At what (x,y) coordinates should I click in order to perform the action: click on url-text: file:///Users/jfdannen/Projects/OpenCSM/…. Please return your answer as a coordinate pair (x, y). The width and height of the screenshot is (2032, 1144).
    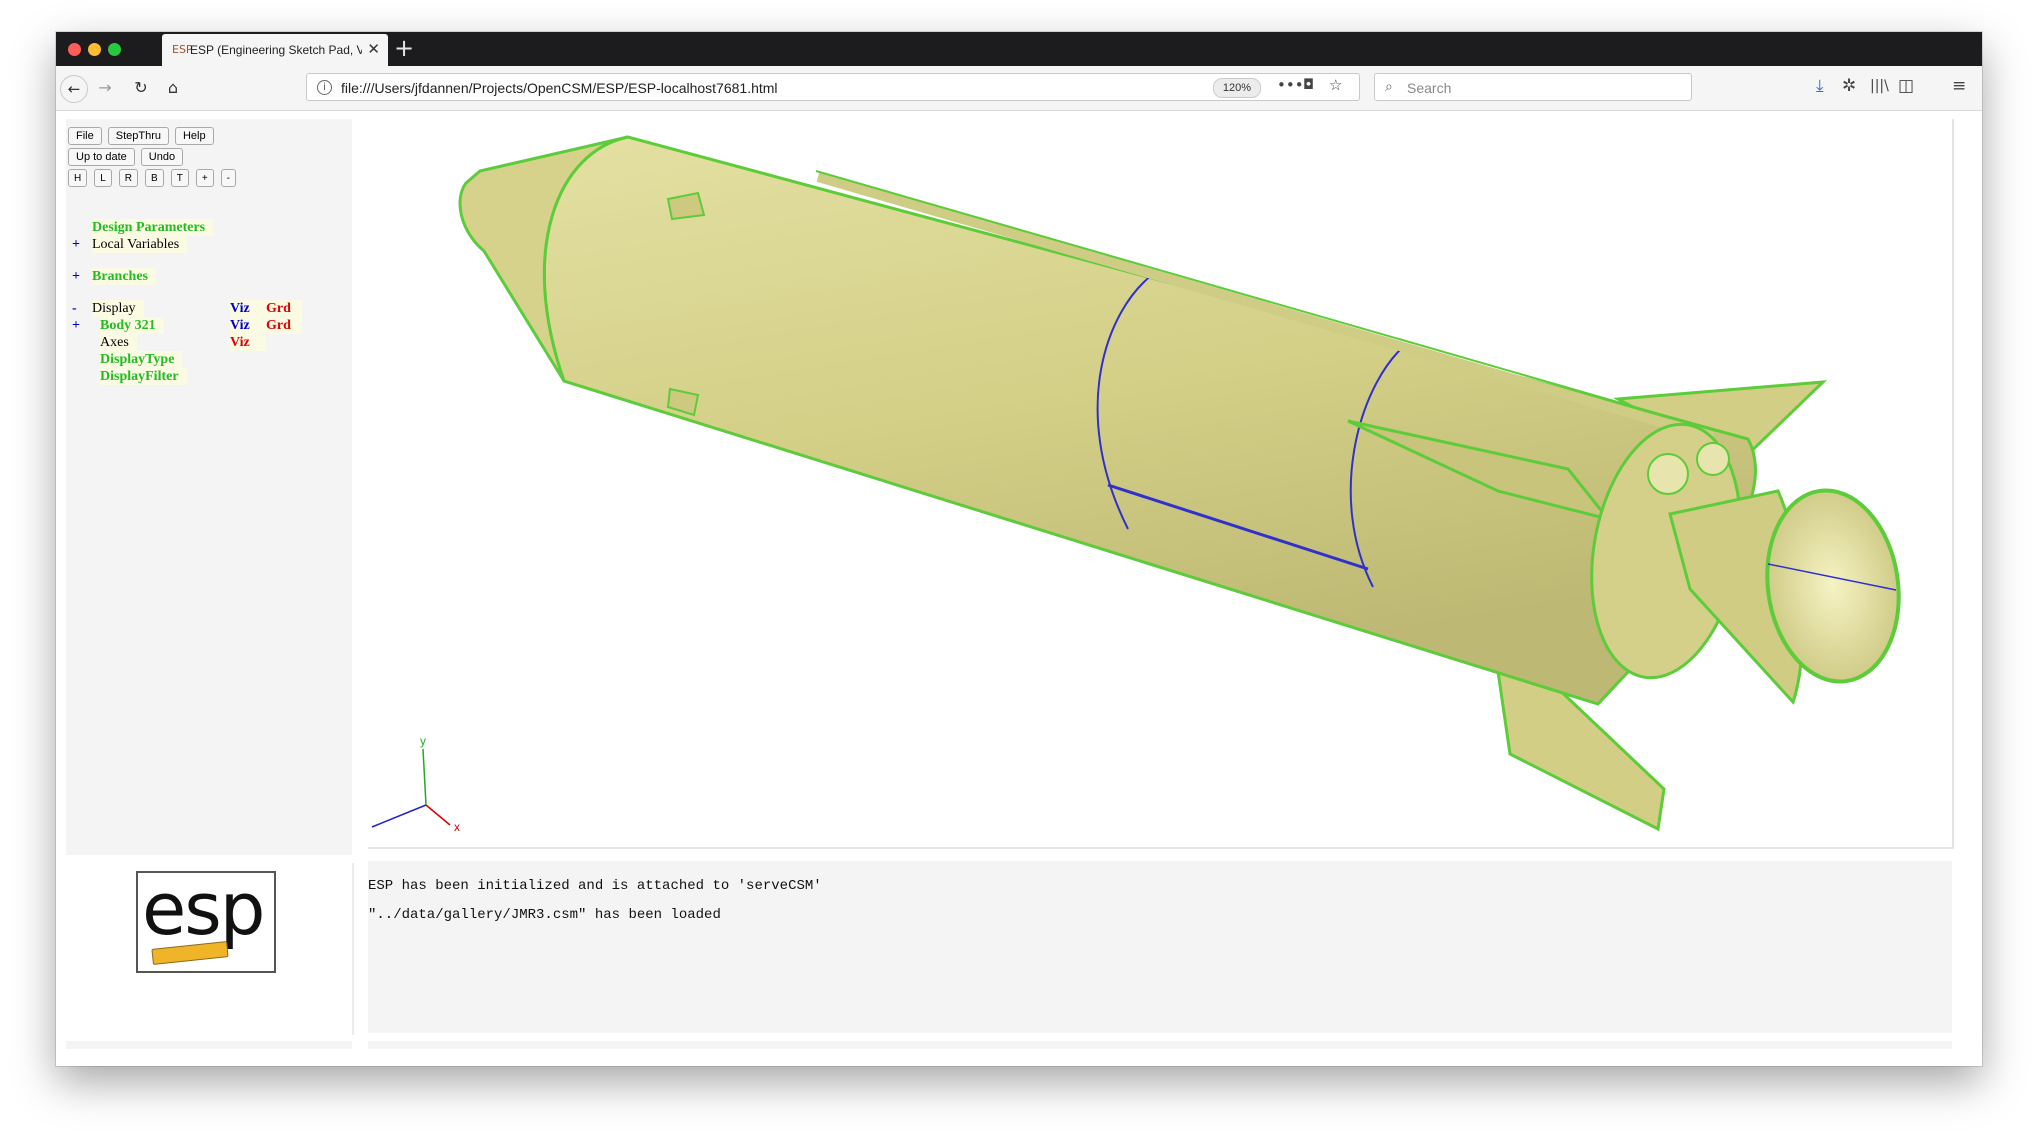
    Looking at the image, I should click on (559, 88).